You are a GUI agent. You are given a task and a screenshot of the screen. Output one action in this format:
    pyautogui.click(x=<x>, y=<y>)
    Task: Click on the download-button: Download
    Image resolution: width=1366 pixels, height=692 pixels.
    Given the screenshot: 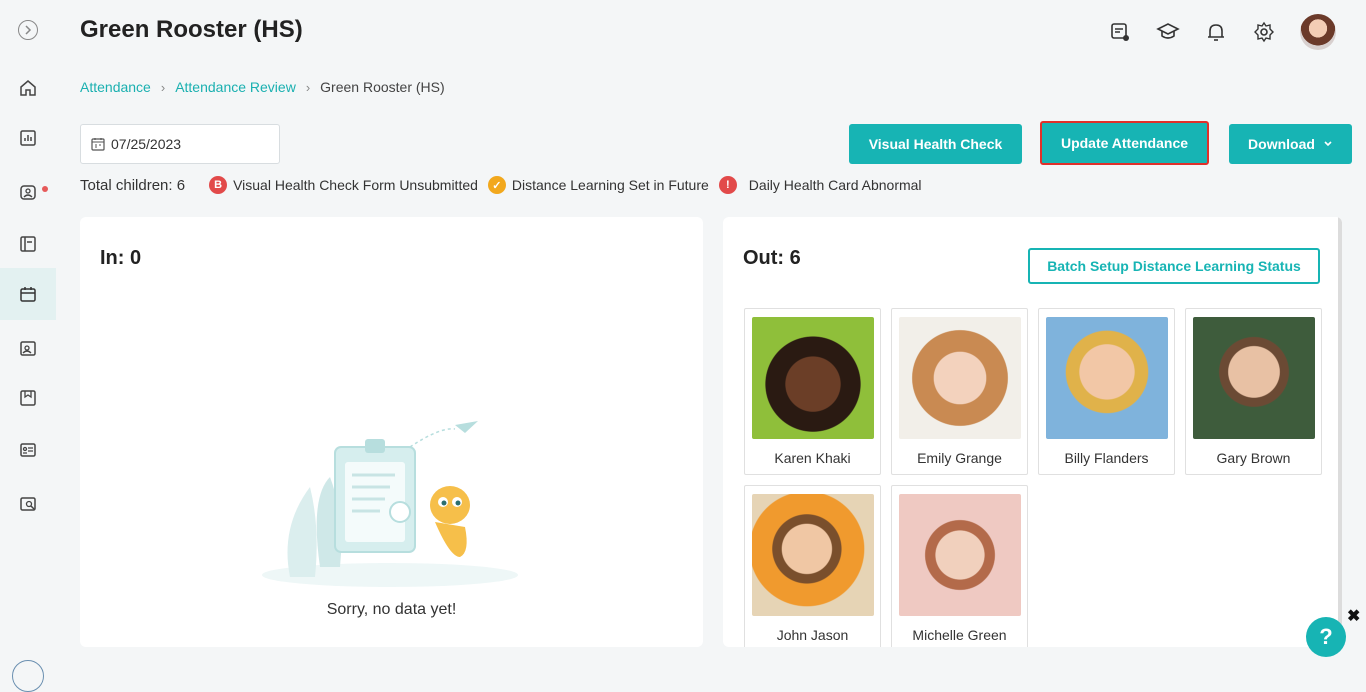 What is the action you would take?
    pyautogui.click(x=1290, y=144)
    